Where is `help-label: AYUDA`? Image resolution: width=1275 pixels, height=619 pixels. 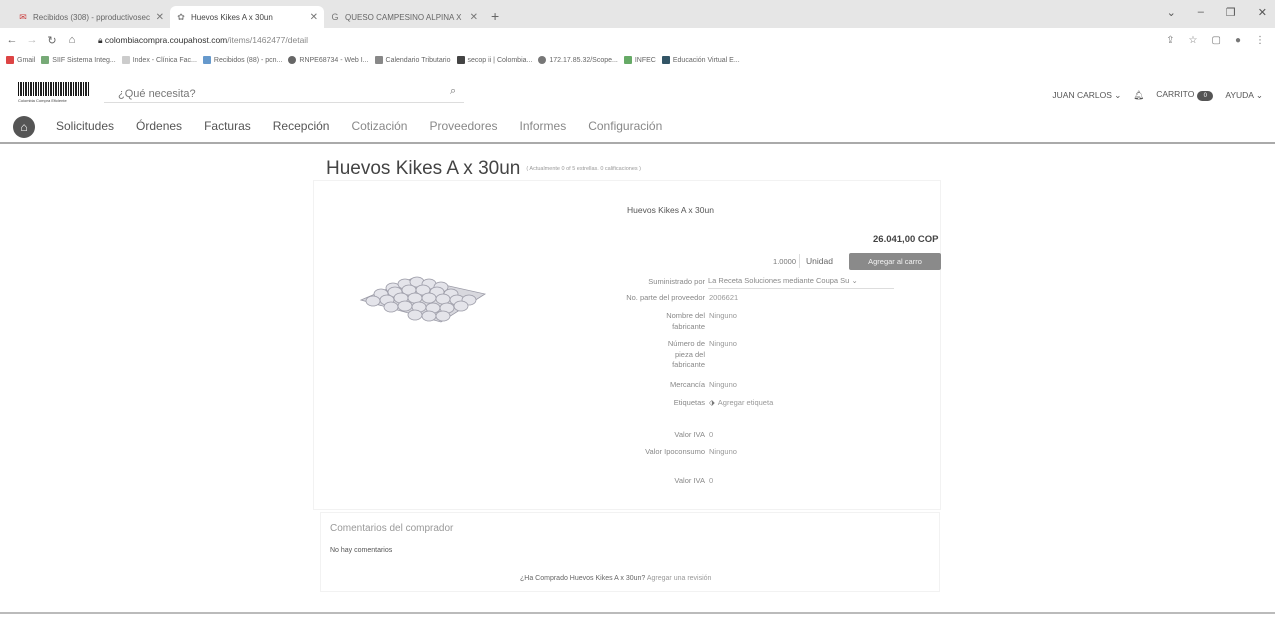
help-label: AYUDA is located at coordinates (1239, 94).